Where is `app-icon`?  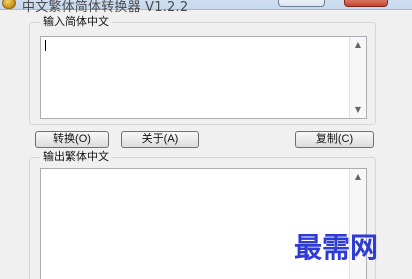
app-icon is located at coordinates (9, 4).